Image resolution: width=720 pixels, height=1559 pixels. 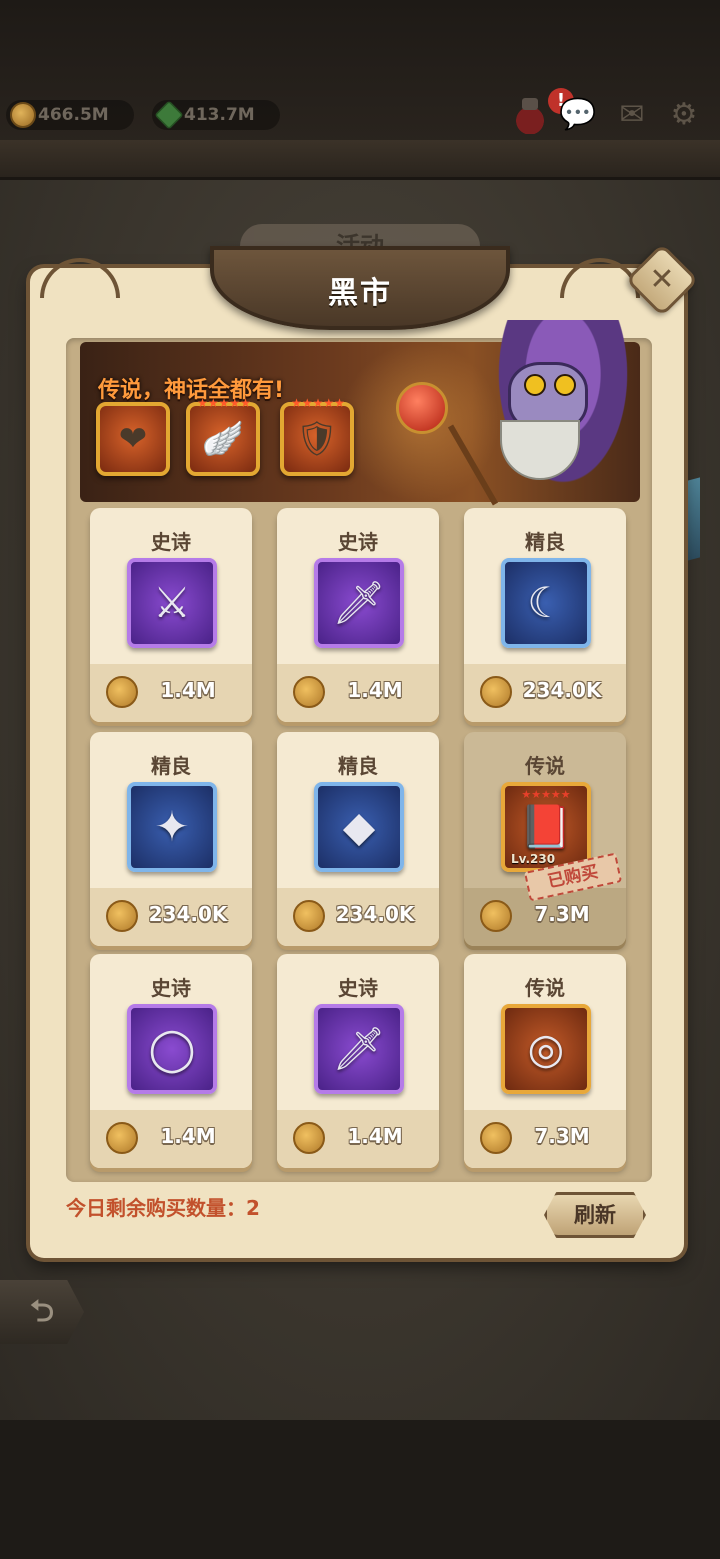 I want to click on shop-item-card: 传说 📕 ★★★★★ Lv.230 7.3M 已购买, so click(x=545, y=839).